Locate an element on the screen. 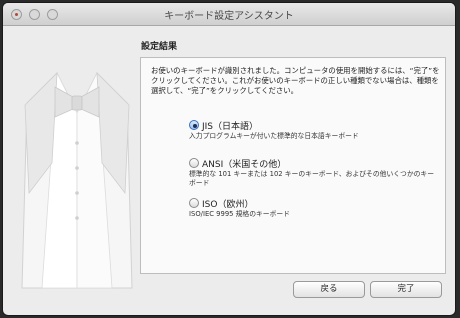  window-title: キーボード設定アシスタント is located at coordinates (229, 16).